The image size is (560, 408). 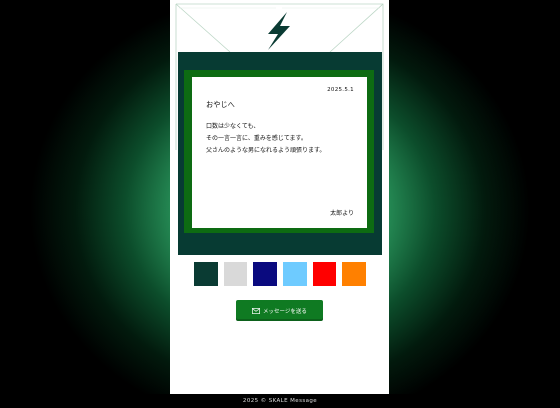 I want to click on footer-copyright: 2025 © SKALE Message, so click(x=280, y=401).